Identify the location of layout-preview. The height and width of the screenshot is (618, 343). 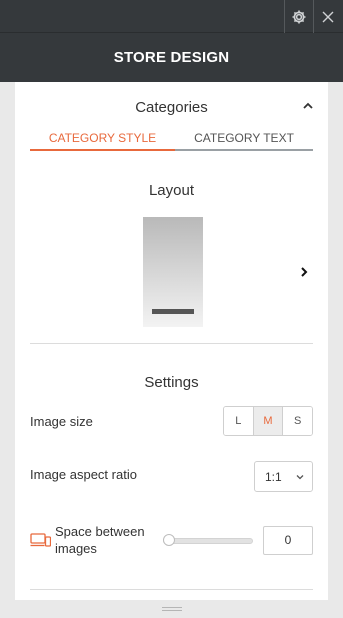
(173, 272).